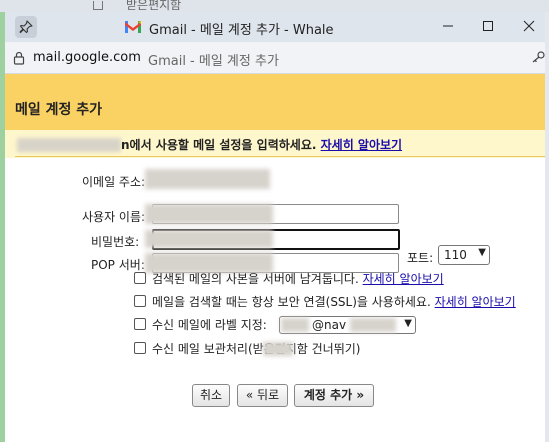  What do you see at coordinates (115, 242) in the screenshot?
I see `password-label: 비밀번호:` at bounding box center [115, 242].